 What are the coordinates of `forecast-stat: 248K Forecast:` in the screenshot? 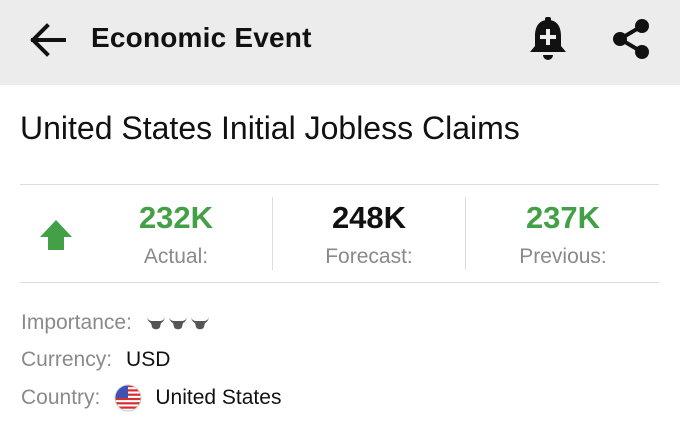 It's located at (369, 234).